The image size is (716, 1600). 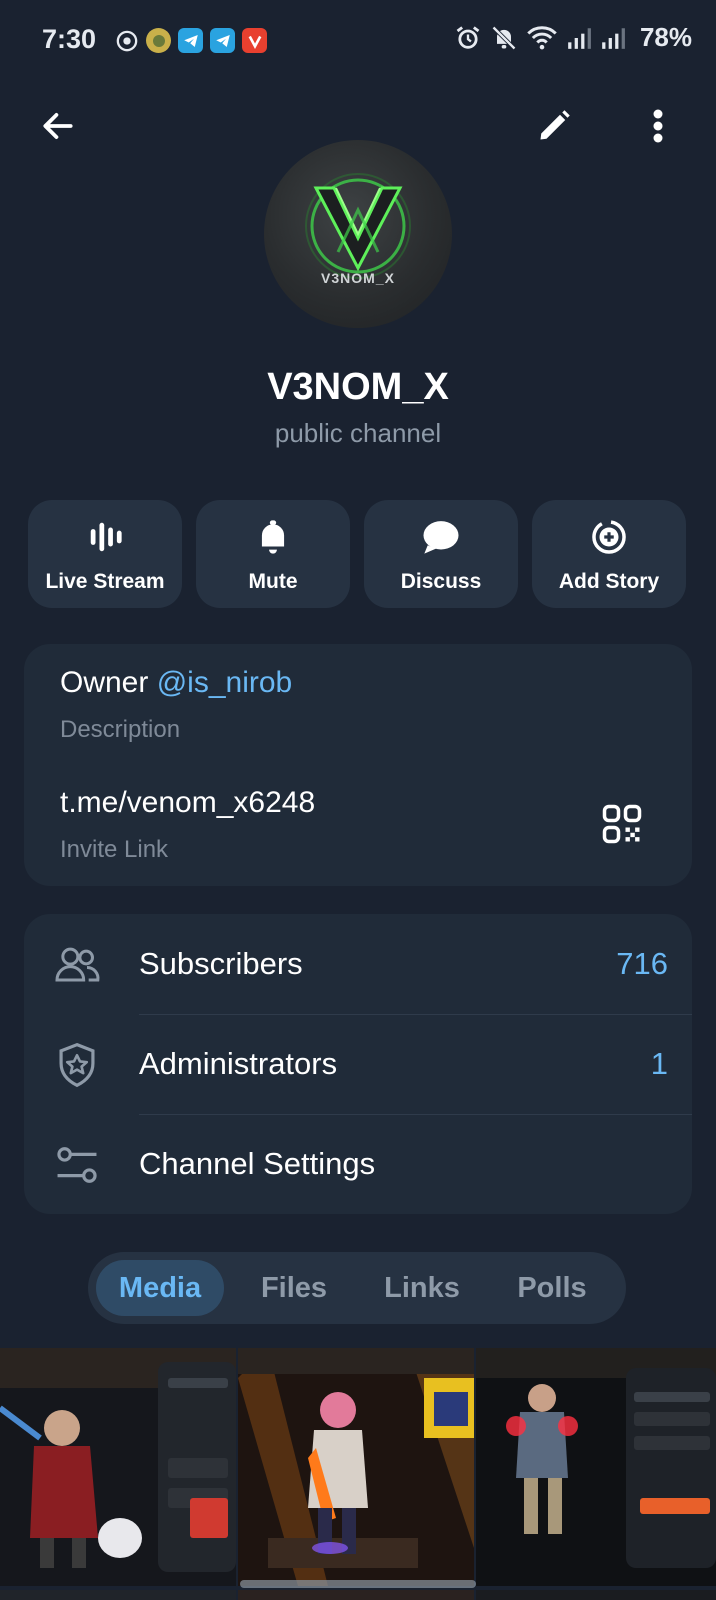 What do you see at coordinates (659, 1063) in the screenshot?
I see `administrators-count: 1` at bounding box center [659, 1063].